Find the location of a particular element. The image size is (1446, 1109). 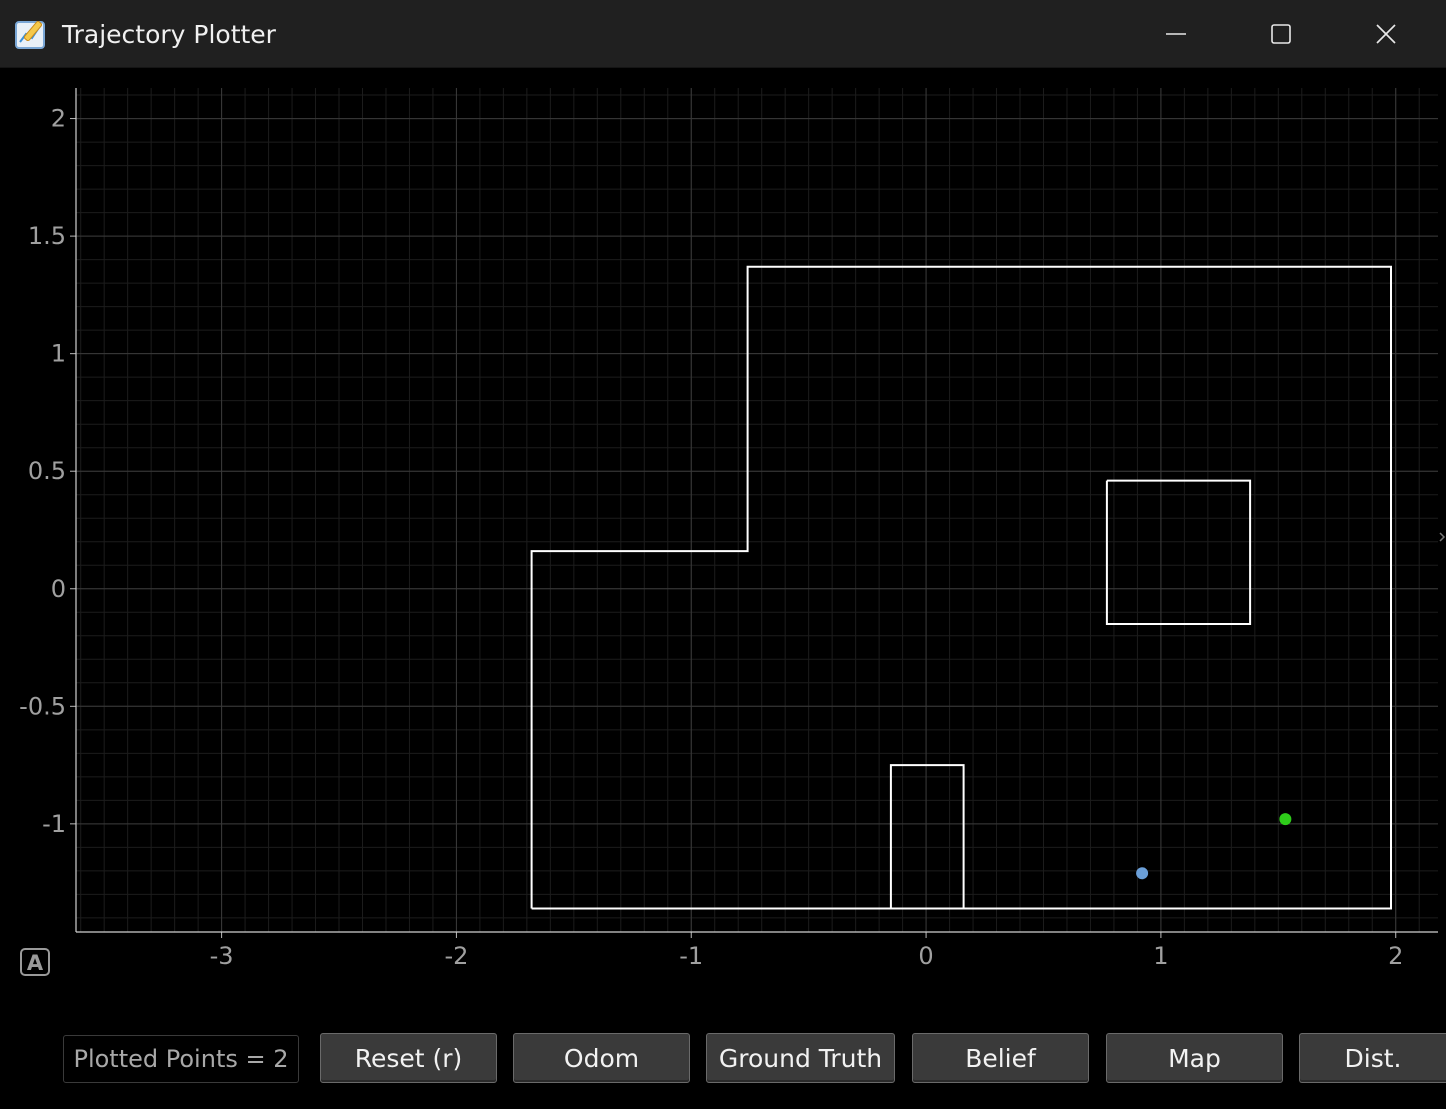

odom-point is located at coordinates (1142, 873).